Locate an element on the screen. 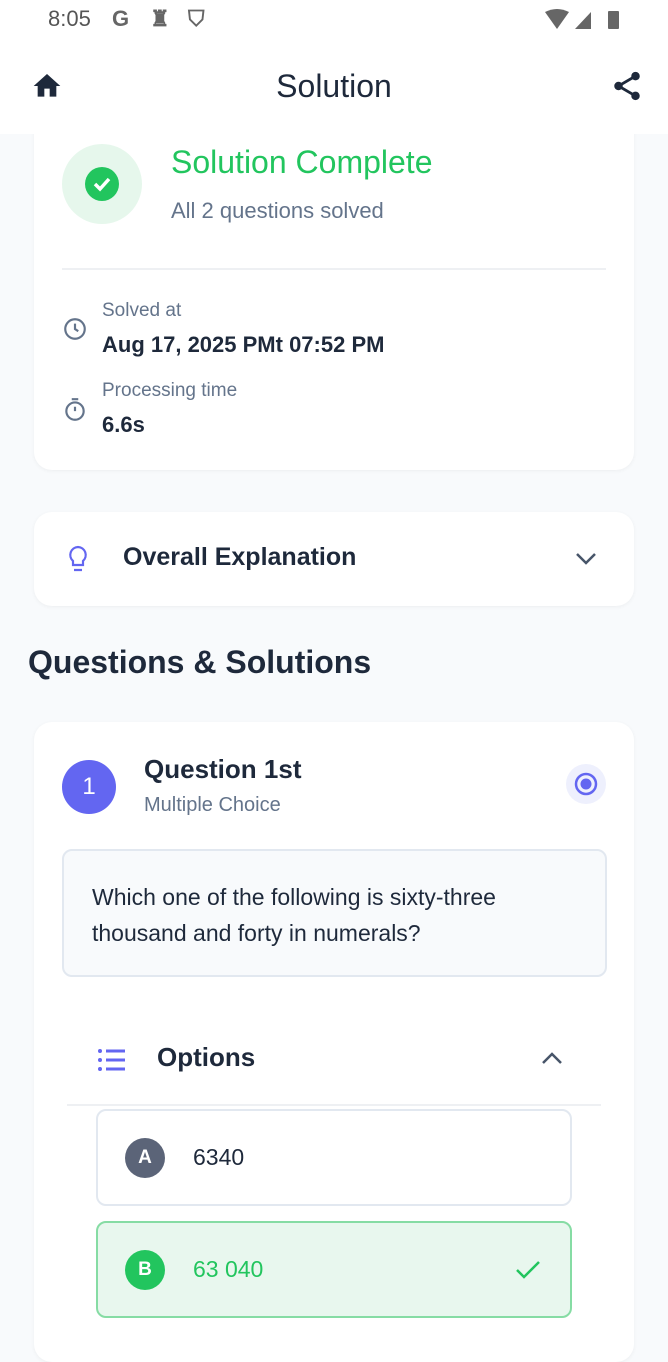  option-letter: A is located at coordinates (145, 1158).